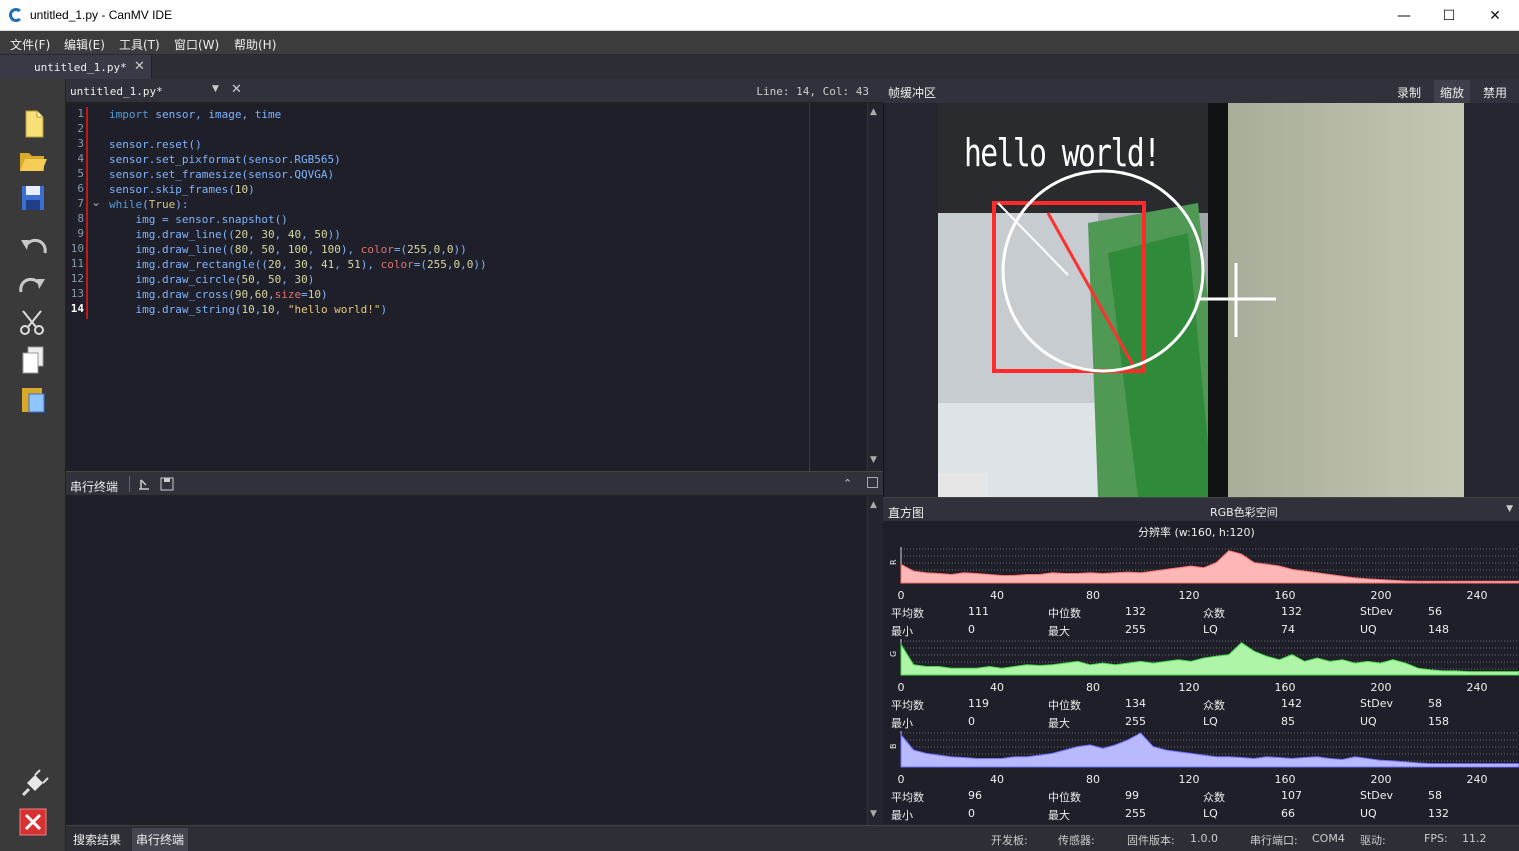 This screenshot has width=1519, height=851. What do you see at coordinates (759, 15) in the screenshot?
I see `title-bar: untitled_1.py - CanMV IDE — ☐ ✕` at bounding box center [759, 15].